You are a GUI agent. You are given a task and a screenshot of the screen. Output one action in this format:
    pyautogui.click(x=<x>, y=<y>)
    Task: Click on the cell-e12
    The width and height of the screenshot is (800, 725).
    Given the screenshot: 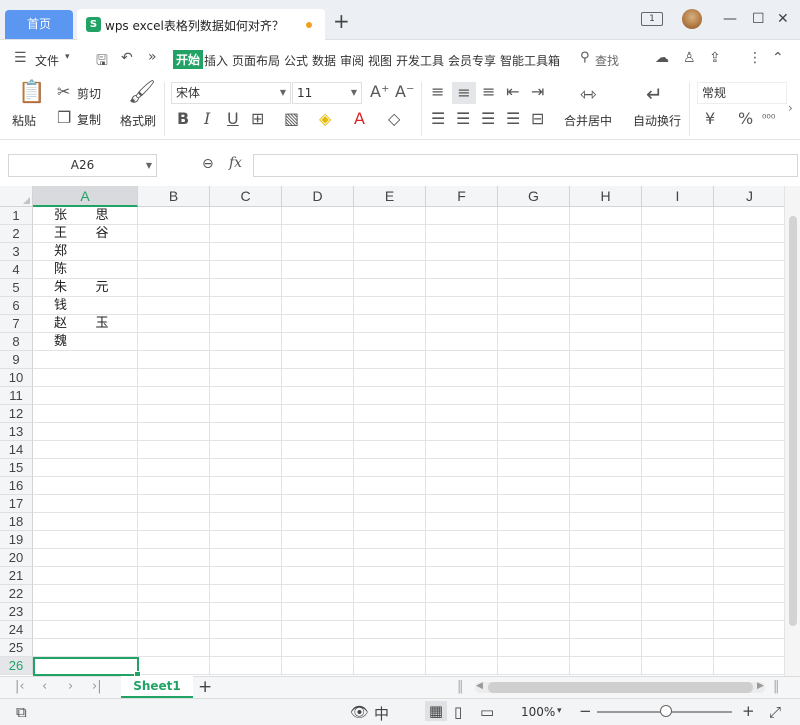 What is the action you would take?
    pyautogui.click(x=390, y=414)
    